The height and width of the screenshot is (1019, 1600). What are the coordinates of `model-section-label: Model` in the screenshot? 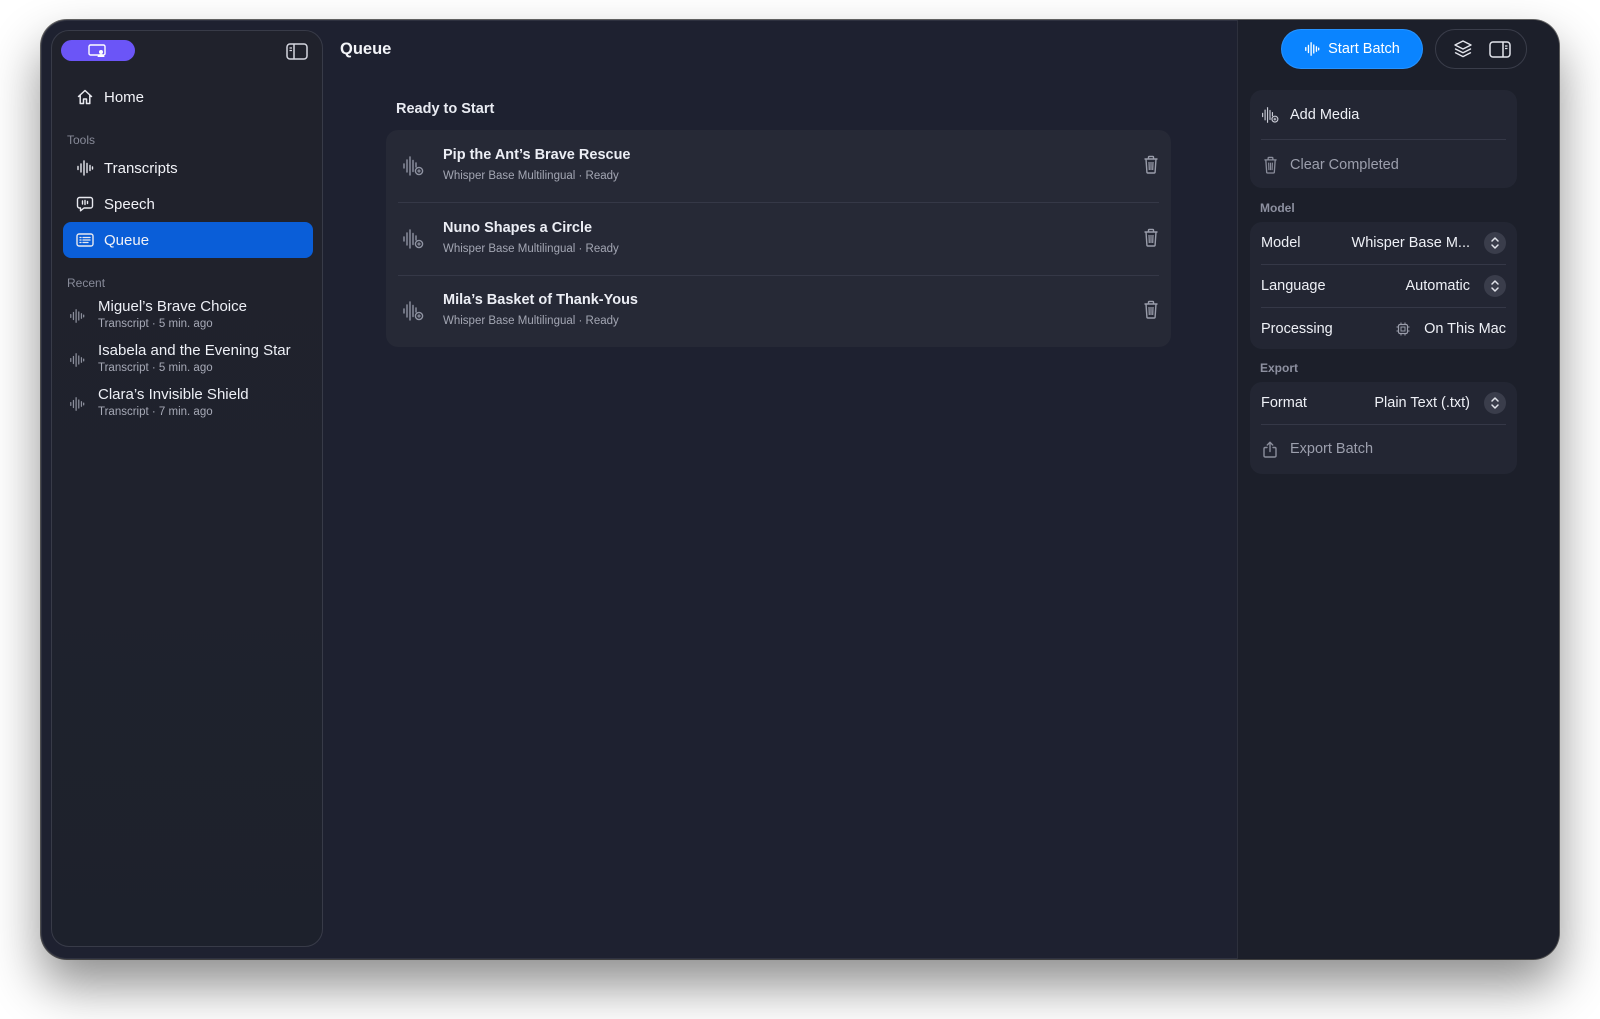 It's located at (1277, 208).